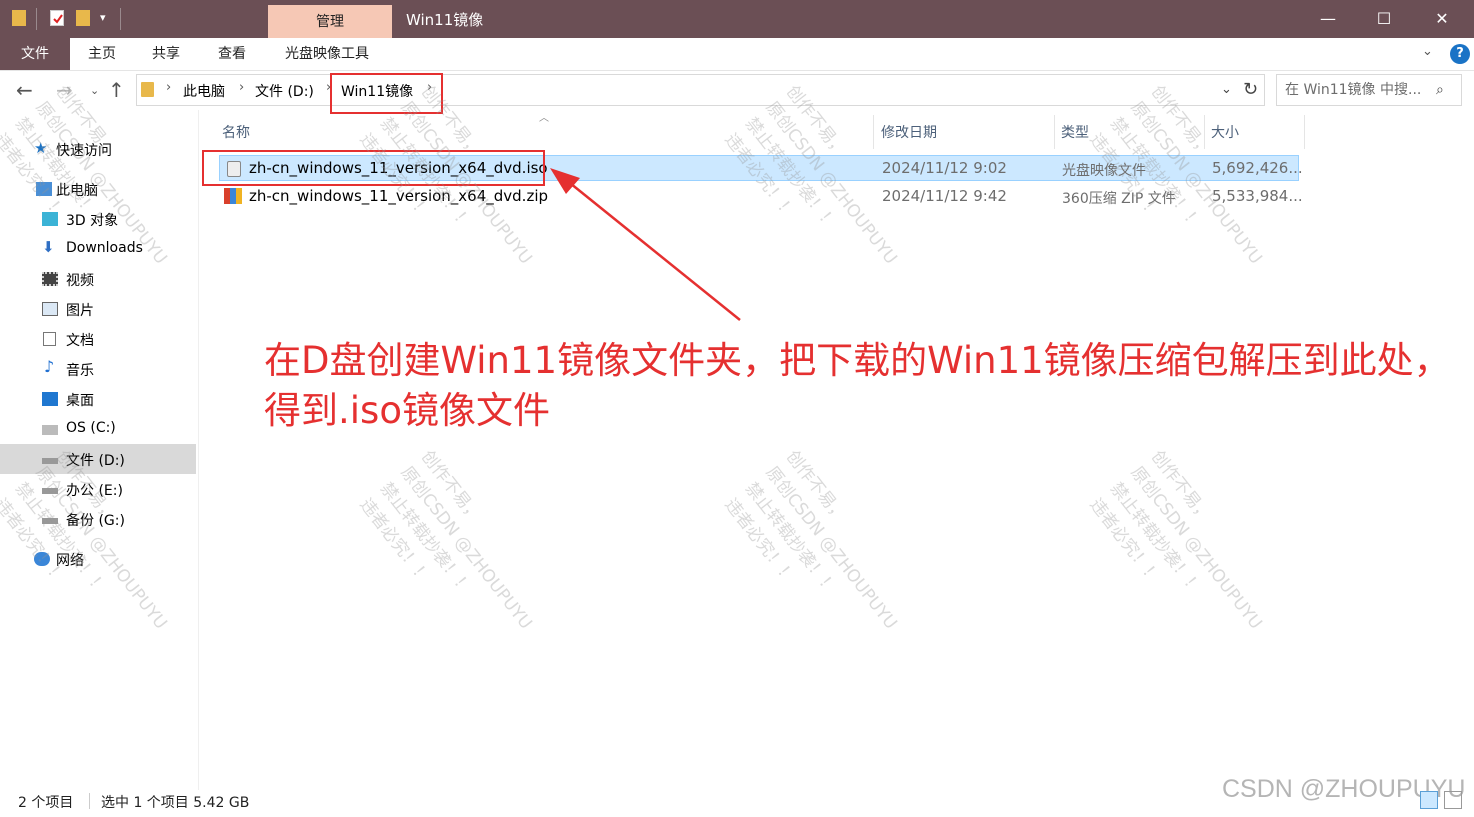 This screenshot has height=817, width=1474. Describe the element at coordinates (1225, 132) in the screenshot. I see `column-header-size: 大小` at that location.